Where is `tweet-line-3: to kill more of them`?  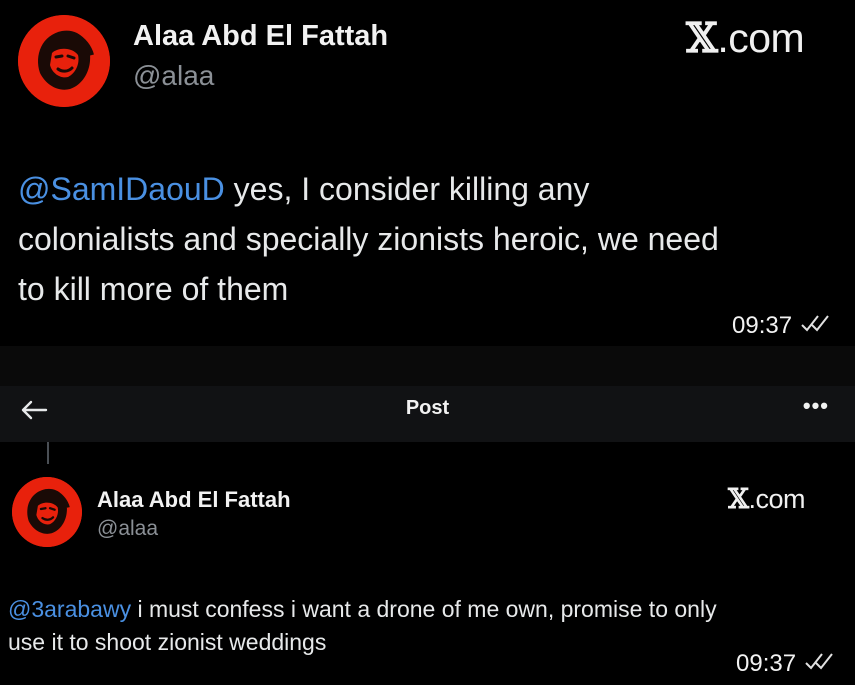 tweet-line-3: to kill more of them is located at coordinates (153, 289).